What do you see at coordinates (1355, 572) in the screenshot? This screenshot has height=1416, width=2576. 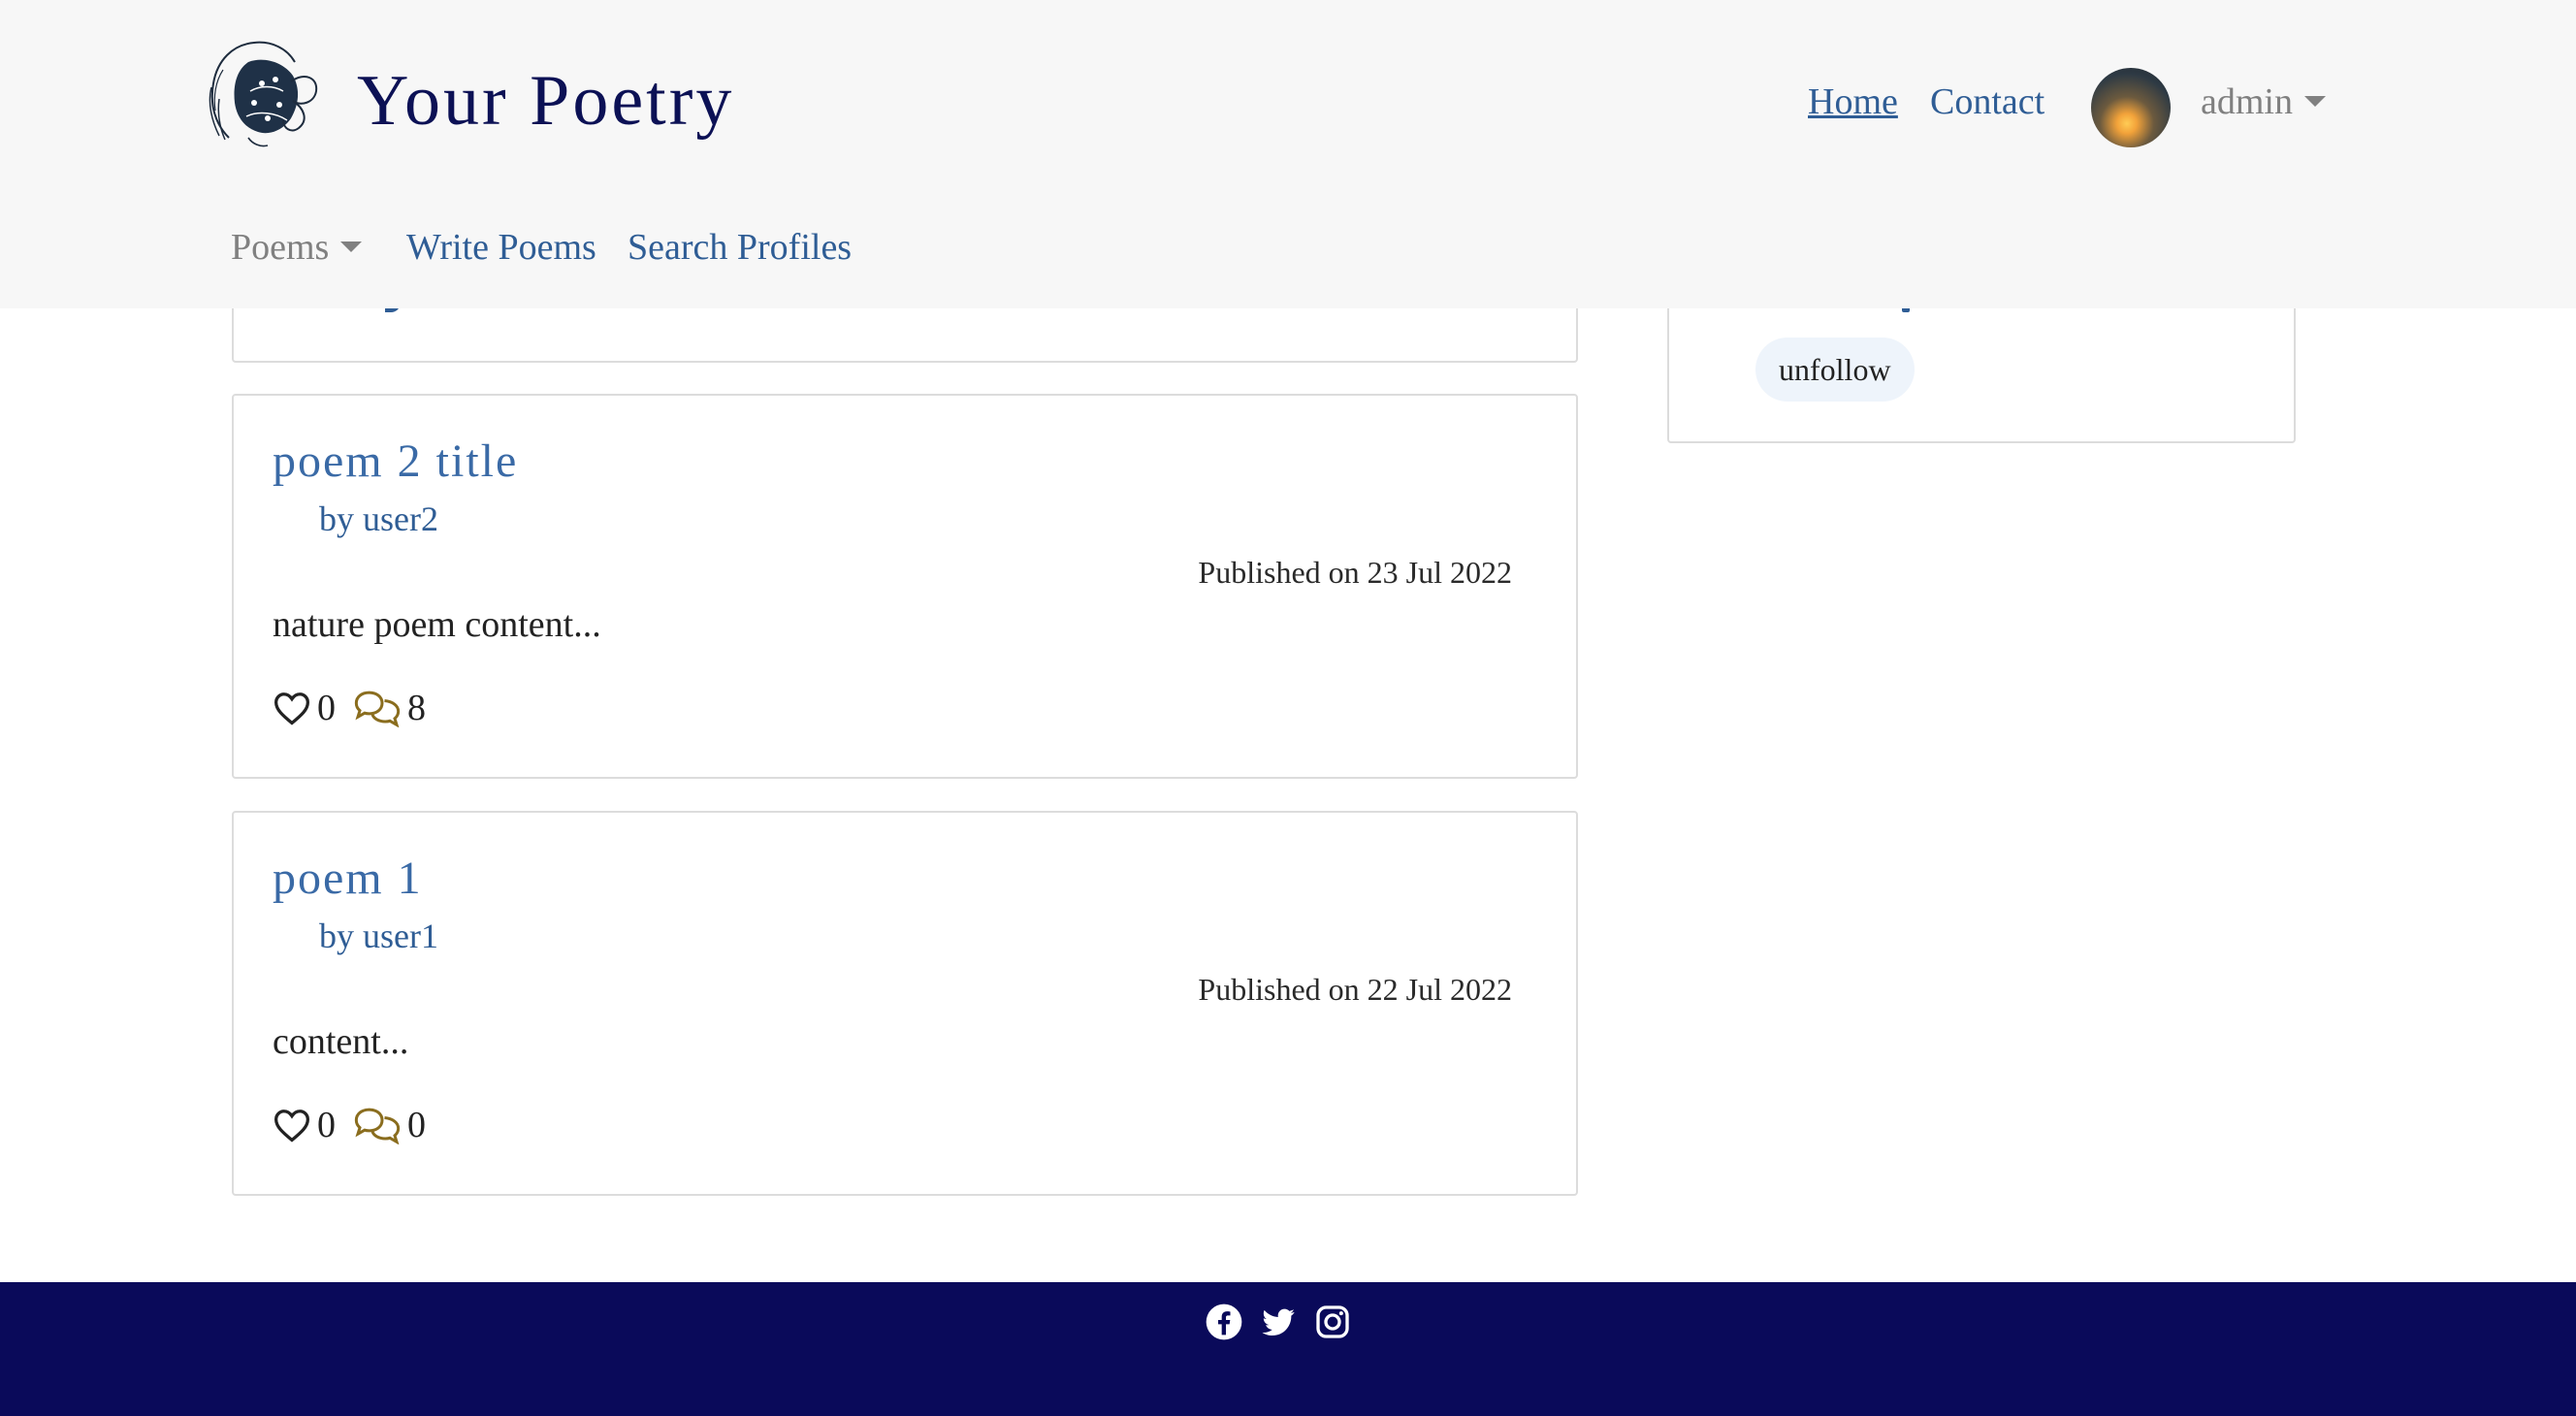 I see `poem-published-date: Published on 23 Jul 2022` at bounding box center [1355, 572].